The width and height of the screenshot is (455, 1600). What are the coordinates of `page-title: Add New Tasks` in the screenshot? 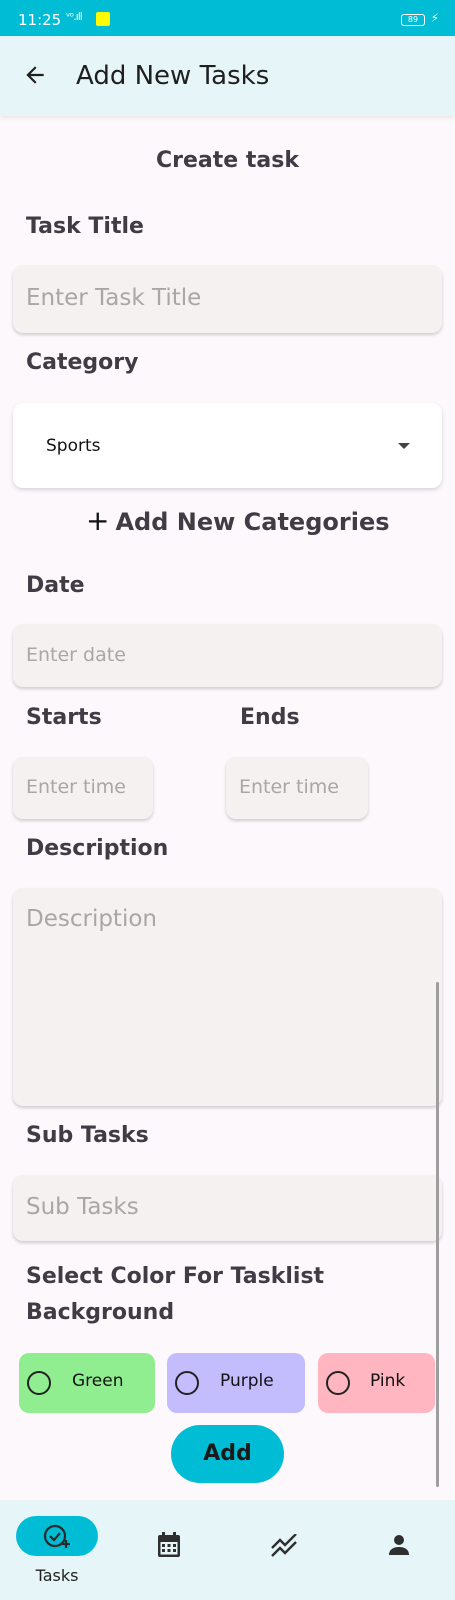 It's located at (173, 76).